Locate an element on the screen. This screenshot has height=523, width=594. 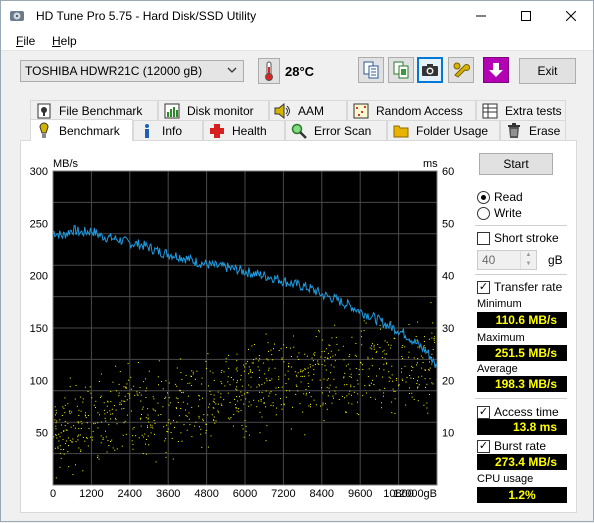
maximize-button is located at coordinates (525, 16).